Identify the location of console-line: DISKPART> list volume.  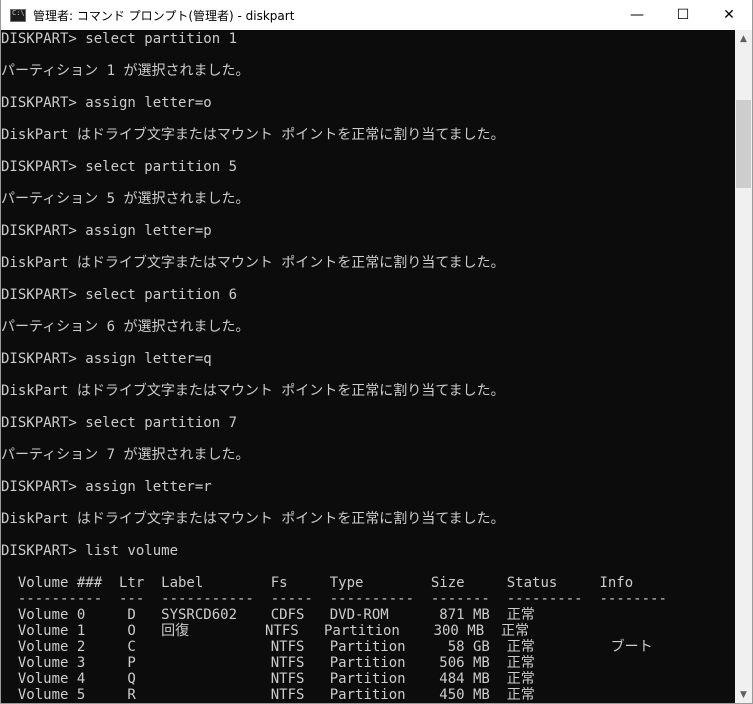
(90, 551).